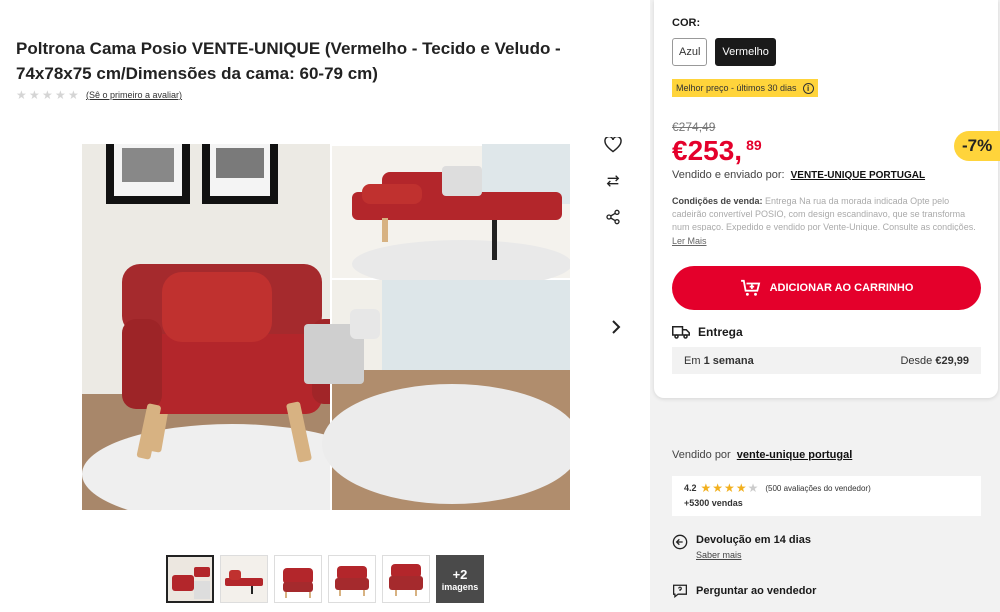 This screenshot has width=1000, height=612. Describe the element at coordinates (690, 488) in the screenshot. I see `seller-score: 4.2` at that location.